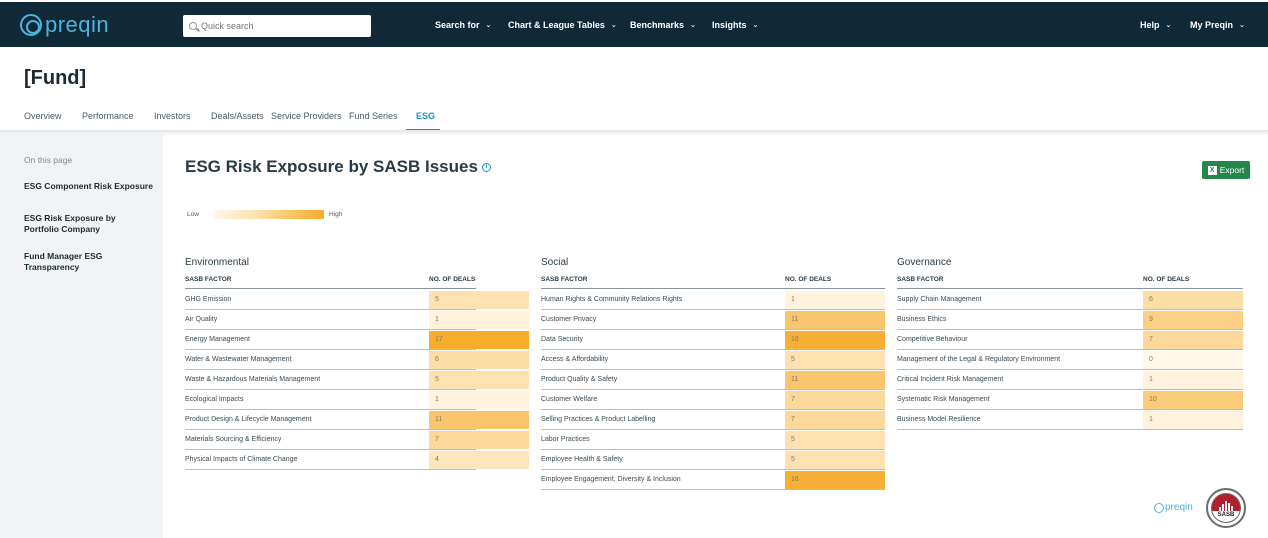 The height and width of the screenshot is (538, 1268). What do you see at coordinates (932, 339) in the screenshot?
I see `sasb-factor-label: Competitive Behaviour` at bounding box center [932, 339].